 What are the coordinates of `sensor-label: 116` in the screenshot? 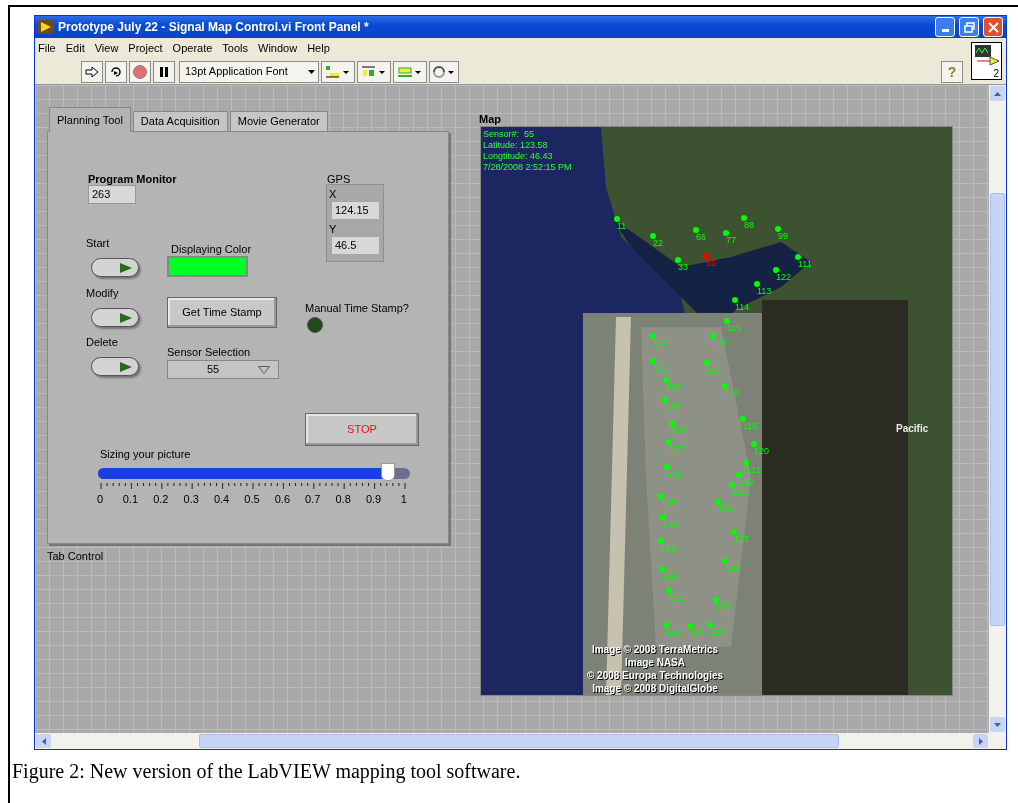 It's located at (720, 343).